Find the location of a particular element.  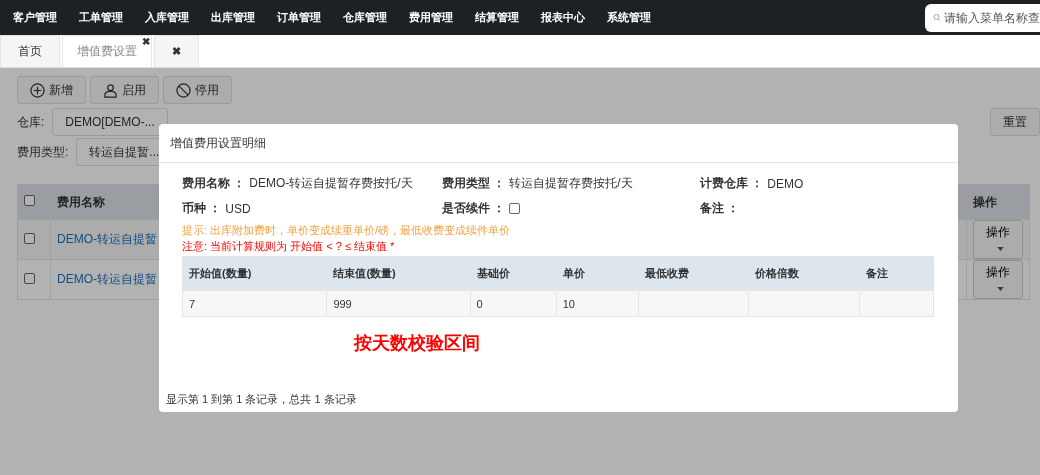

table-cell: 10 is located at coordinates (568, 303).